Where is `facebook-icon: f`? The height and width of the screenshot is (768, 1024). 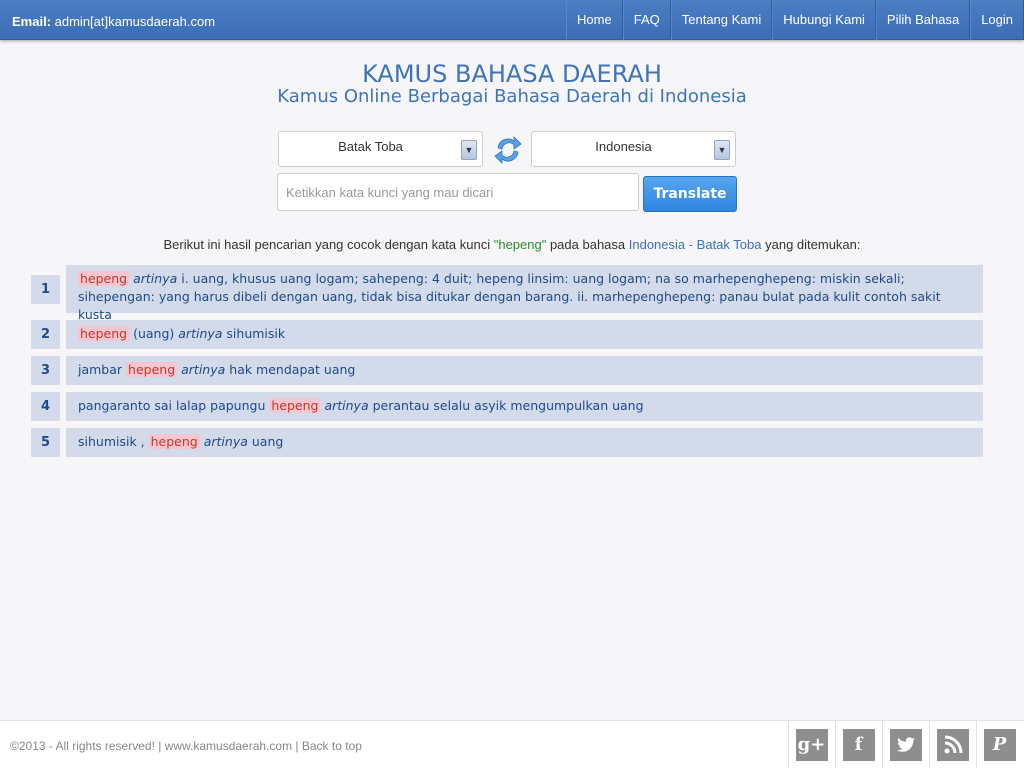 facebook-icon: f is located at coordinates (858, 745).